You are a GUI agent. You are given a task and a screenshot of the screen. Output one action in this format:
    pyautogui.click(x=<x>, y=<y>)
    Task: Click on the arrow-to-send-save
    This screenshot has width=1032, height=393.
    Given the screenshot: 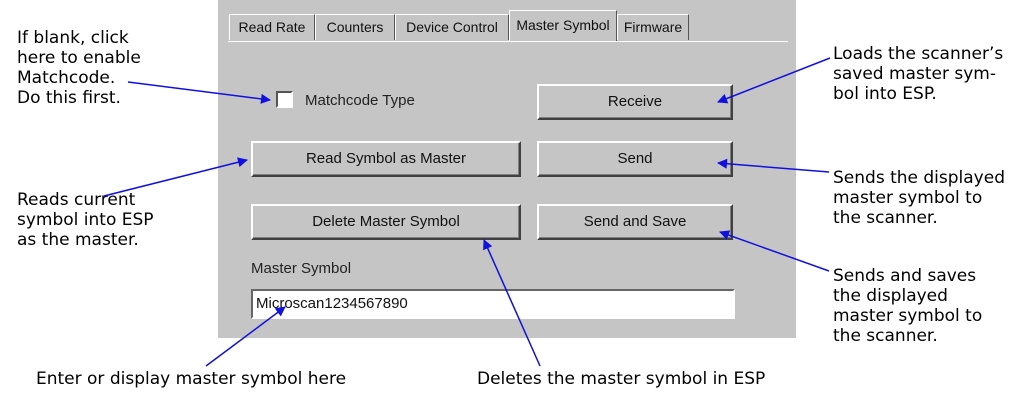 What is the action you would take?
    pyautogui.click(x=774, y=251)
    